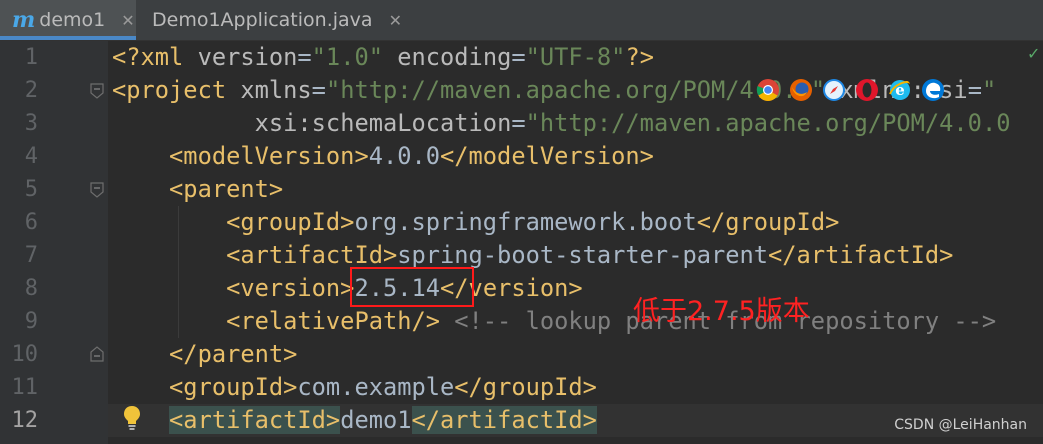 The height and width of the screenshot is (444, 1043). What do you see at coordinates (768, 123) in the screenshot?
I see `attr-value: "http://maven.apache.org/POM/4.0.0` at bounding box center [768, 123].